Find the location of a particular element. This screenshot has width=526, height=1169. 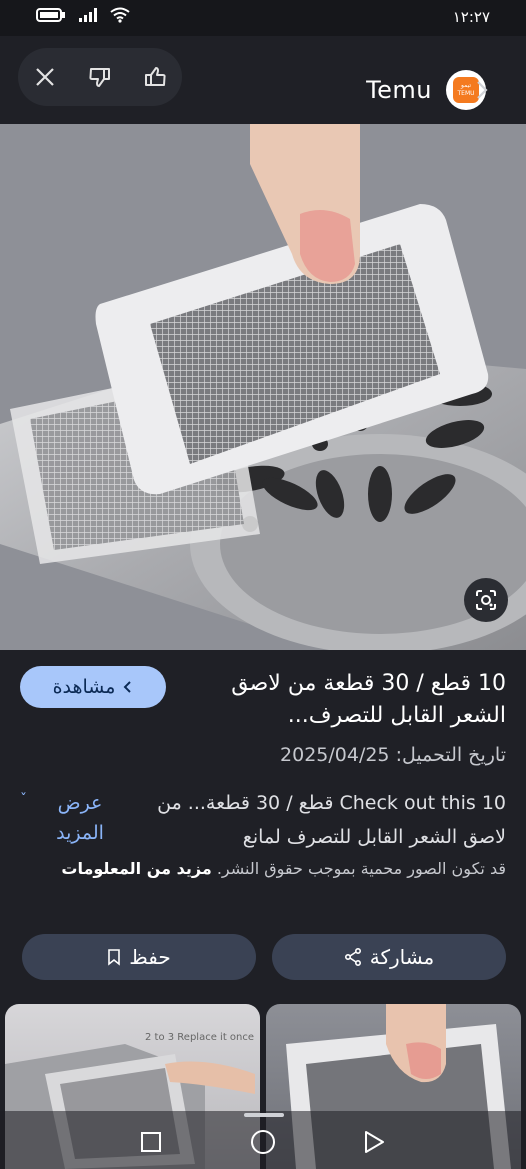

feedback-actions is located at coordinates (100, 77).